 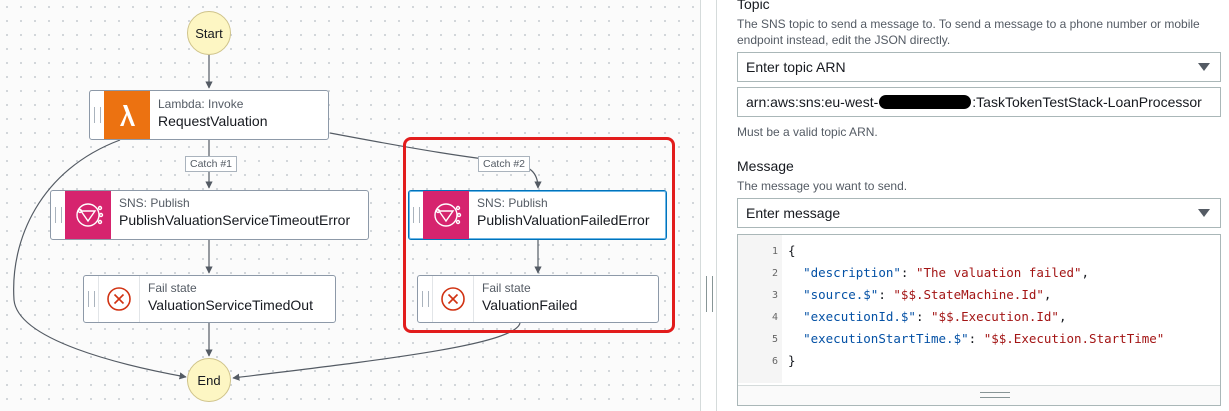 What do you see at coordinates (793, 213) in the screenshot?
I see `message-mode-value: Enter message` at bounding box center [793, 213].